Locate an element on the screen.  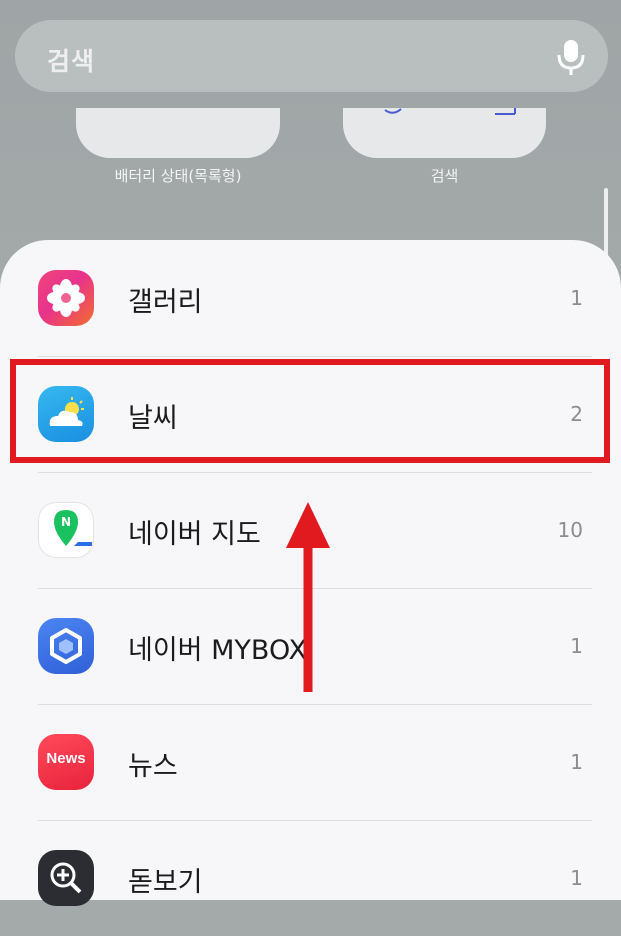
arrow-up-icon is located at coordinates (308, 597).